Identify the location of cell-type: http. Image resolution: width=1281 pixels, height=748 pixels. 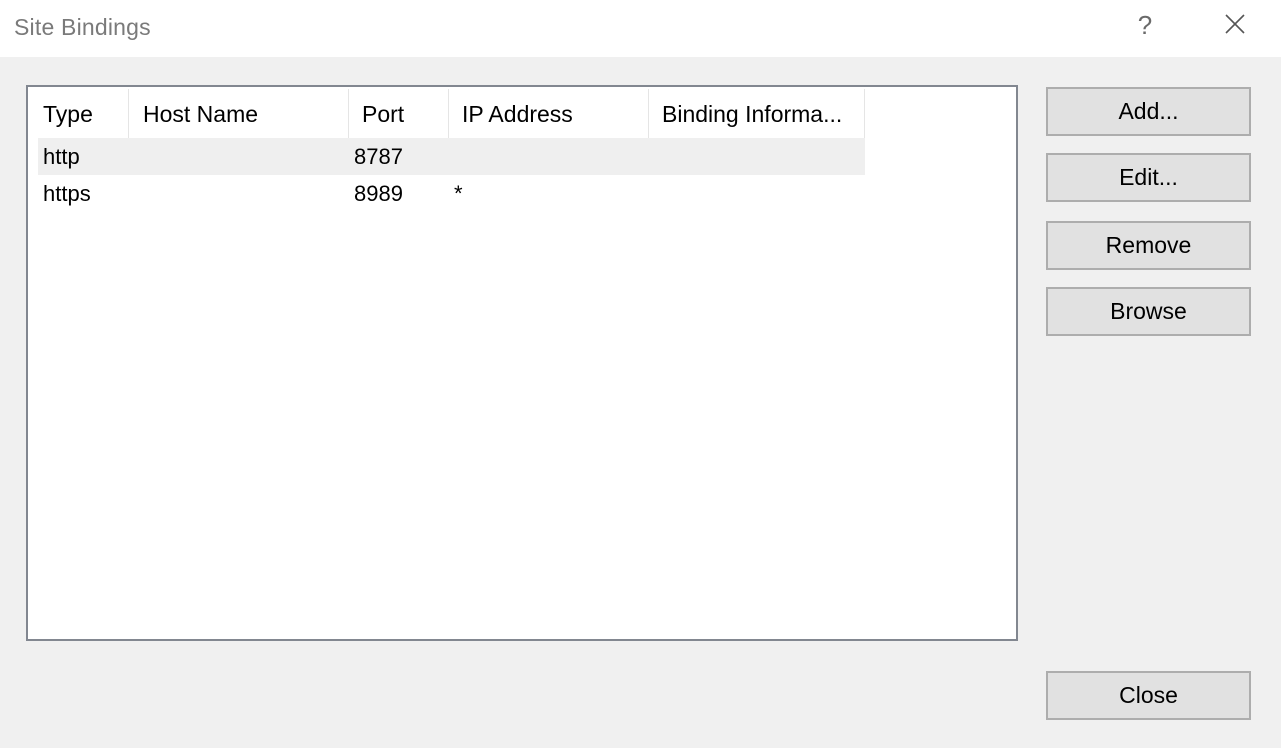
(61, 156).